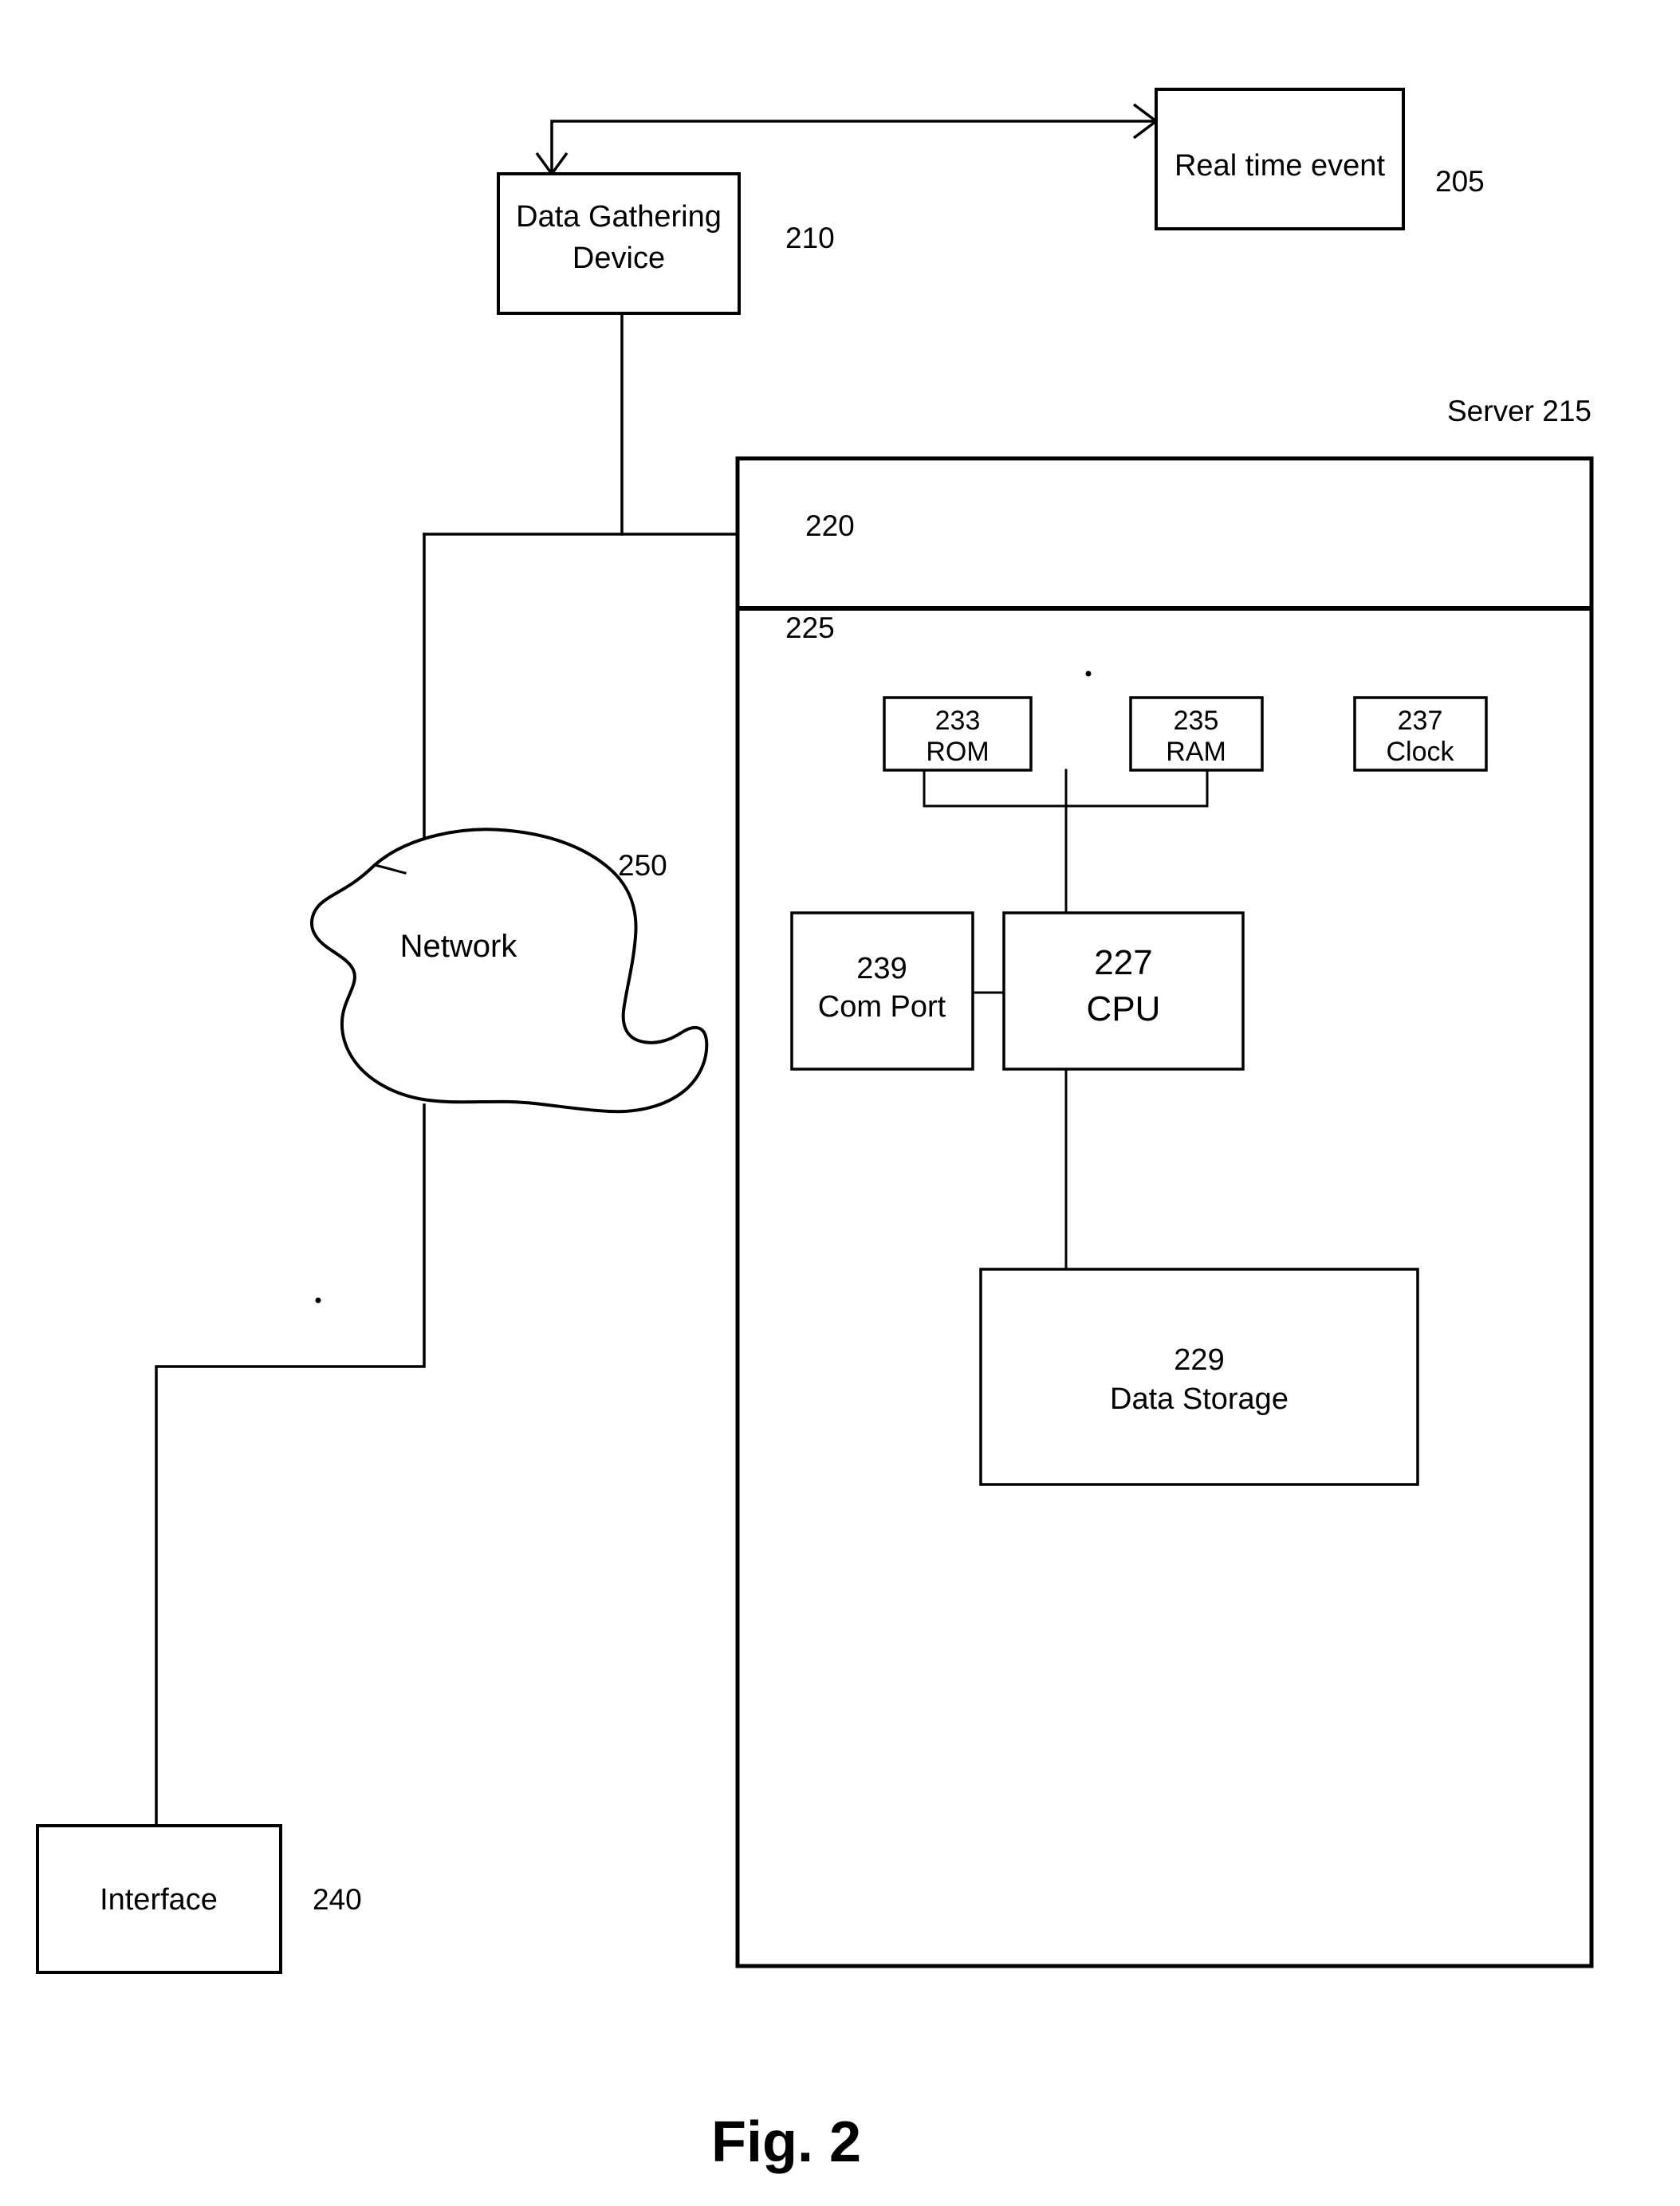 This screenshot has height=2206, width=1680. I want to click on real-time-event-ref: 205, so click(1460, 181).